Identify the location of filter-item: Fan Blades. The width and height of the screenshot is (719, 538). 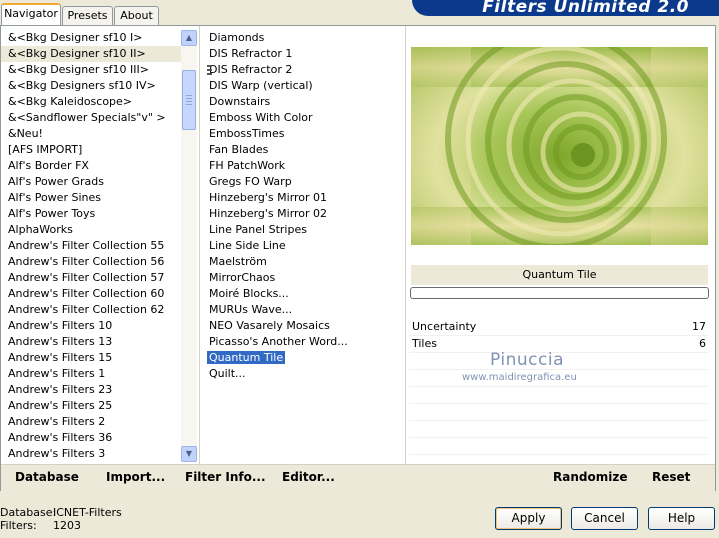
(302, 150).